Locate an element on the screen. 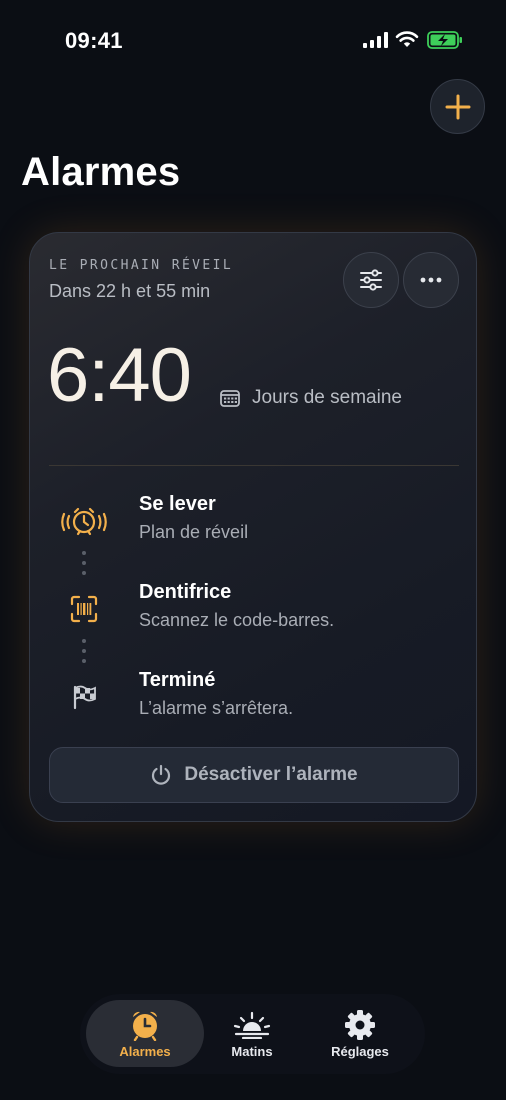 The height and width of the screenshot is (1100, 506). sliders-icon is located at coordinates (371, 280).